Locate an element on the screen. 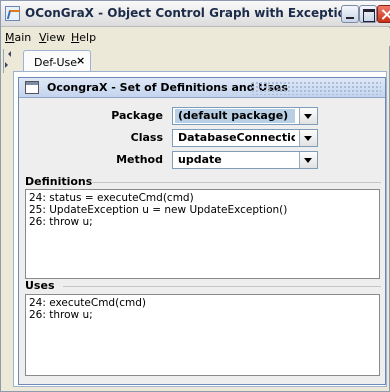  menu-main-mnemonic: M is located at coordinates (10, 37).